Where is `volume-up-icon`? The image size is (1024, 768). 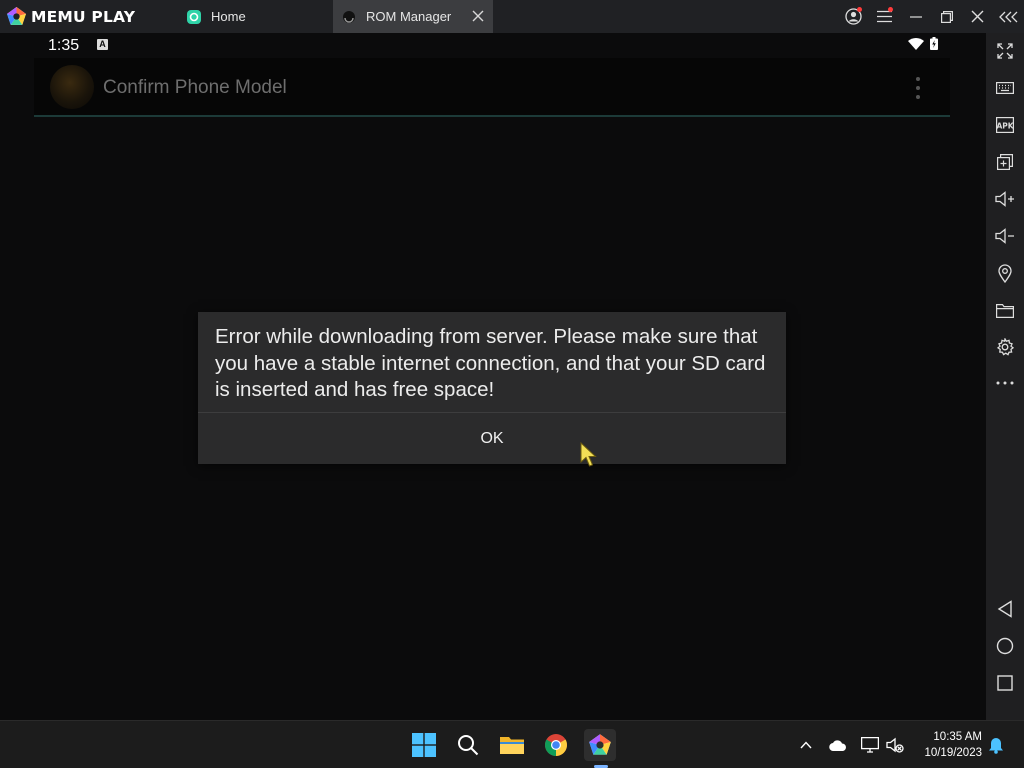
volume-up-icon is located at coordinates (1004, 199).